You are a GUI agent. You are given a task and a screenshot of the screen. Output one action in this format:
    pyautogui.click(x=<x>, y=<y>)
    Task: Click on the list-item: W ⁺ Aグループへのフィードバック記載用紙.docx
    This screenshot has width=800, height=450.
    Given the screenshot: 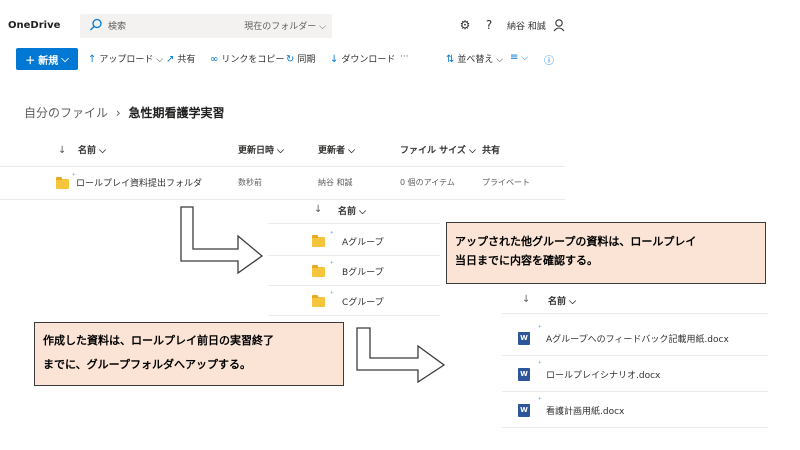 What is the action you would take?
    pyautogui.click(x=635, y=338)
    